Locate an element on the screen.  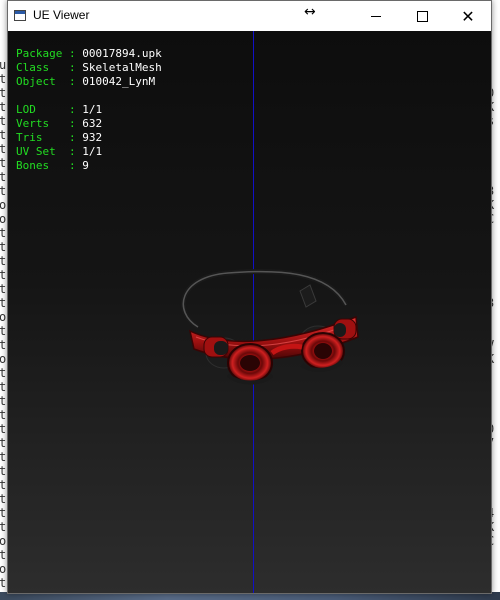
background-console-right: 0Ks3KC3VK074KC is located at coordinates (495, 300).